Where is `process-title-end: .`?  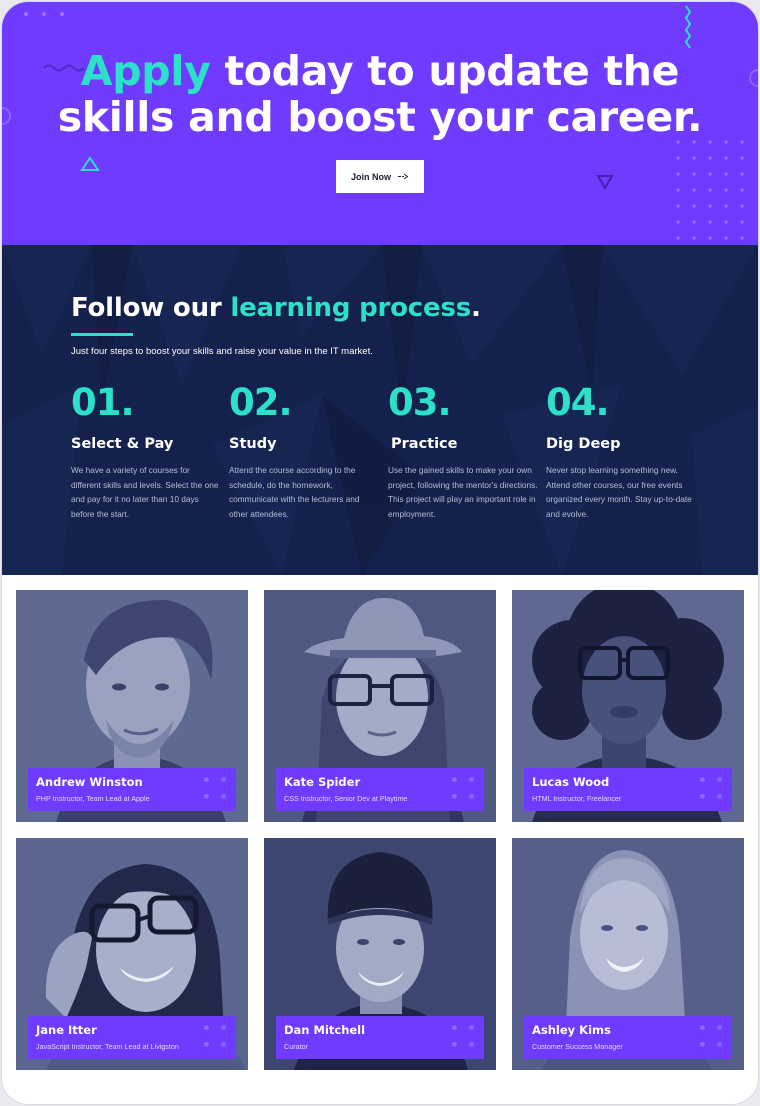 process-title-end: . is located at coordinates (476, 308).